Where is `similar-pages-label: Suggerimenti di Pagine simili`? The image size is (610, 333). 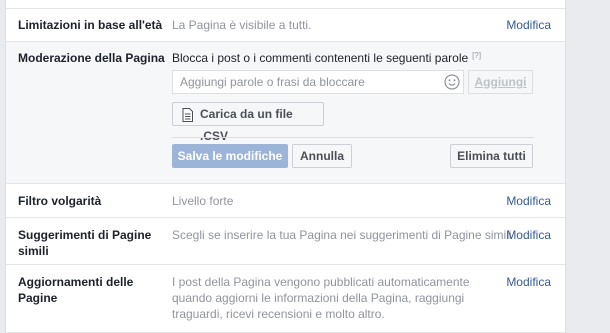
similar-pages-label: Suggerimenti di Pagine simili is located at coordinates (85, 243).